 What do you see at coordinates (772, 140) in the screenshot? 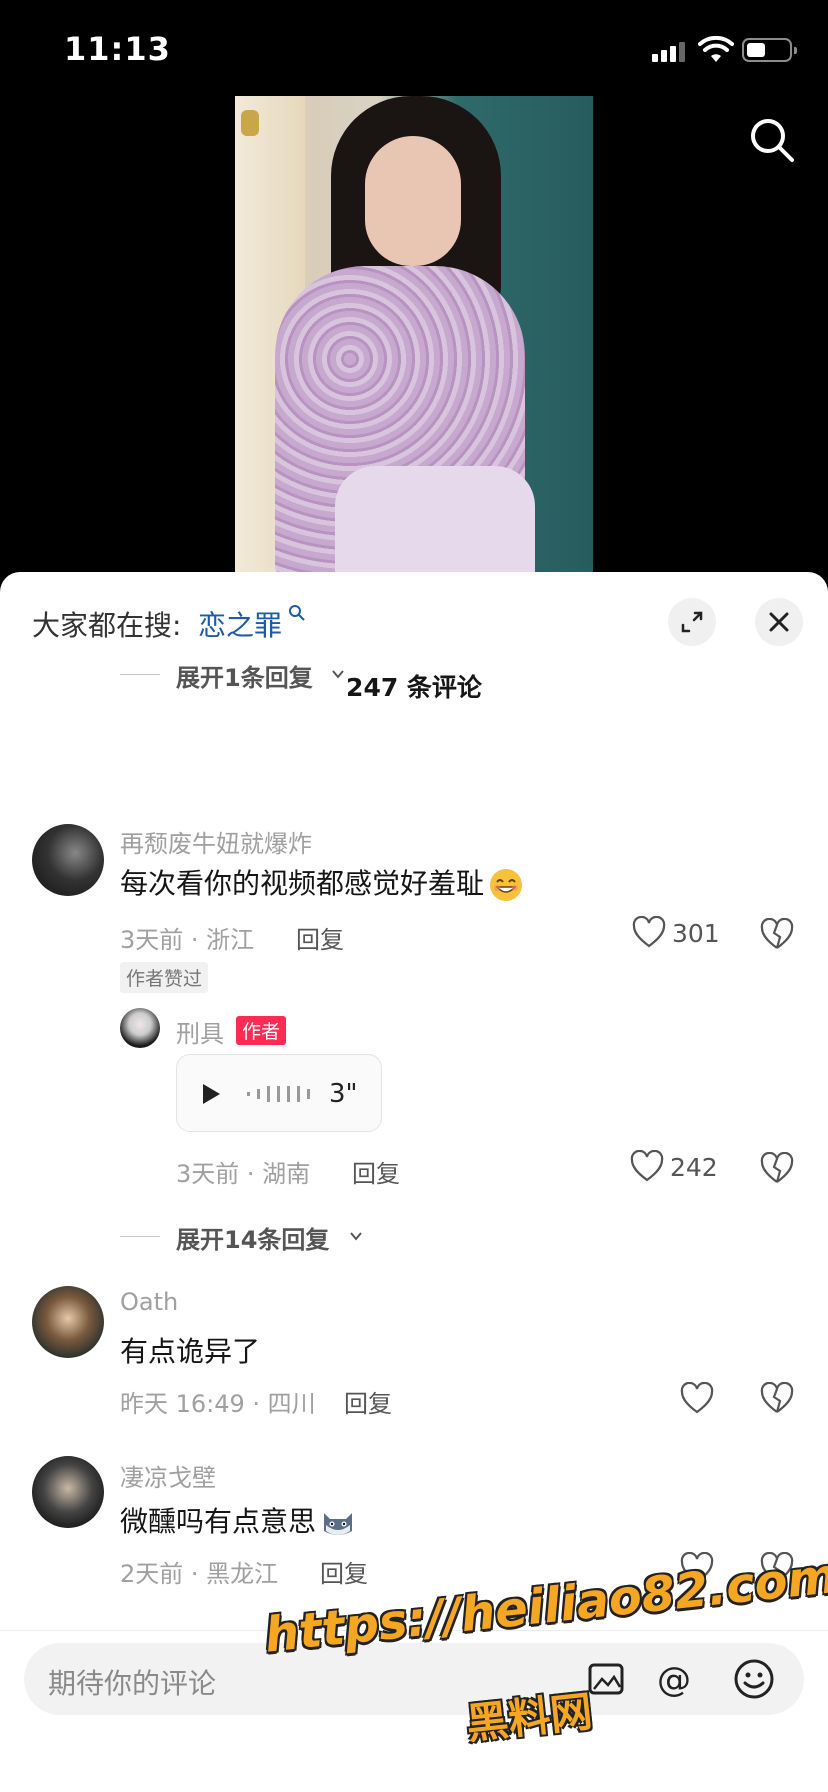
I see `search-icon` at bounding box center [772, 140].